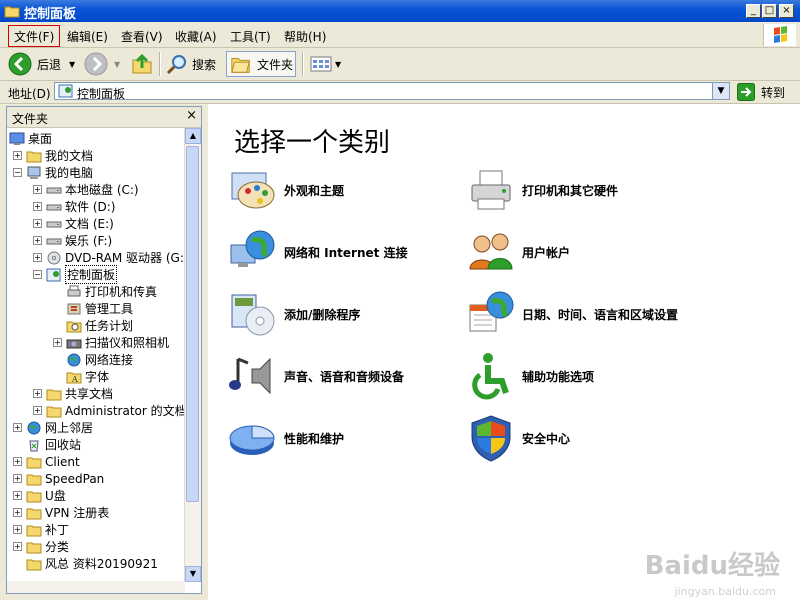 The height and width of the screenshot is (600, 800). I want to click on tree-item-shared-docs: + 共享文档, so click(73, 393).